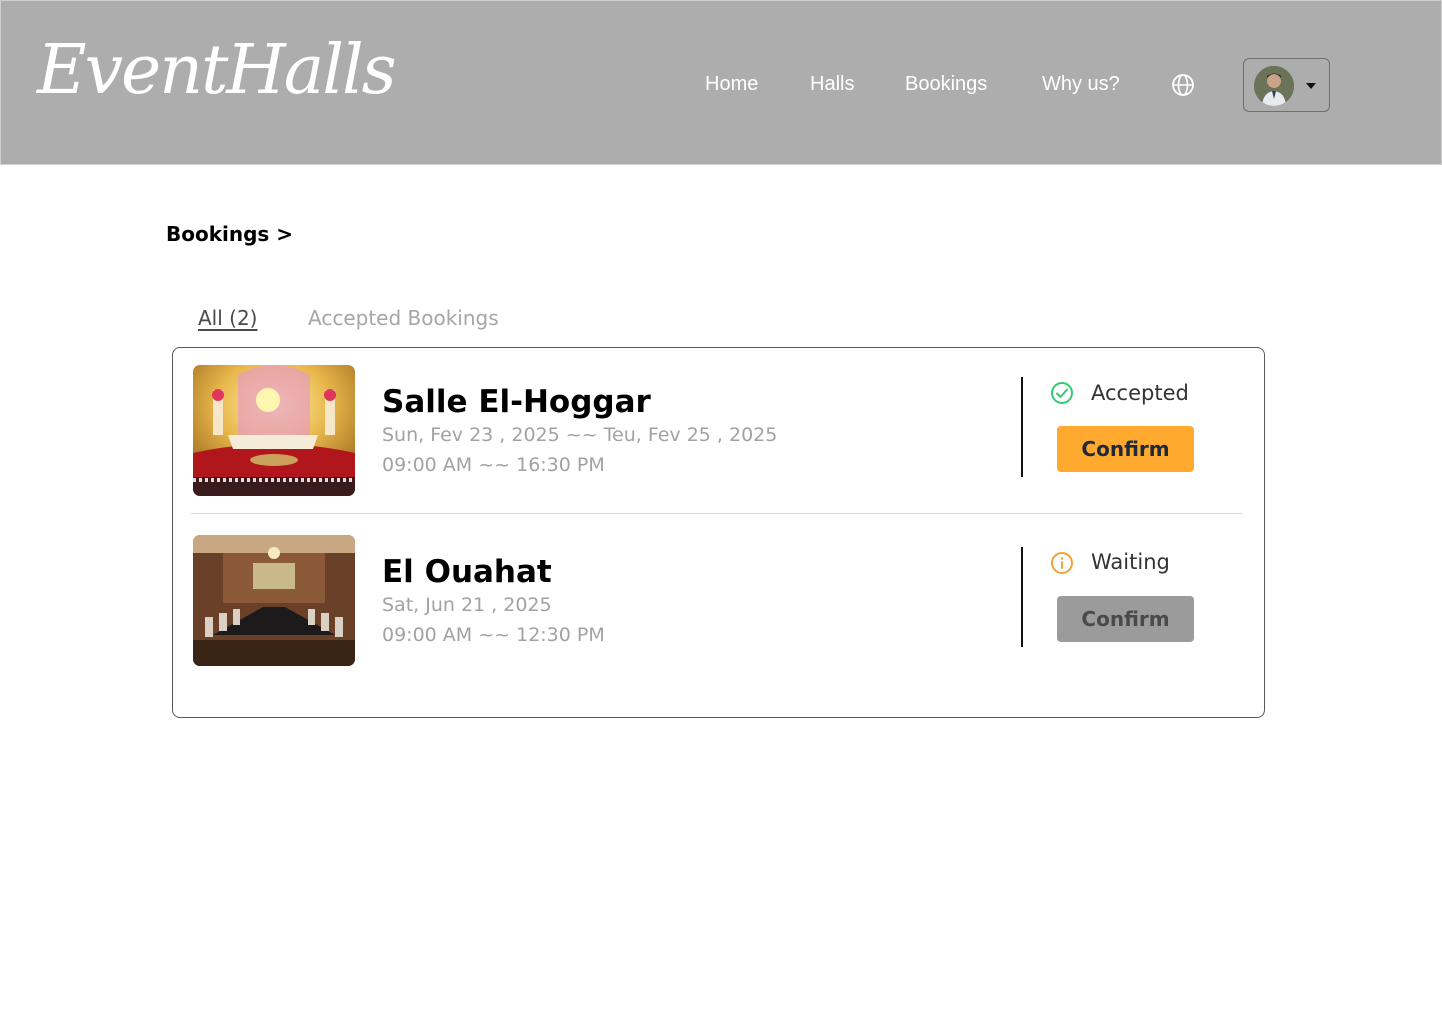  Describe the element at coordinates (467, 572) in the screenshot. I see `hall-name: El Ouahat` at that location.